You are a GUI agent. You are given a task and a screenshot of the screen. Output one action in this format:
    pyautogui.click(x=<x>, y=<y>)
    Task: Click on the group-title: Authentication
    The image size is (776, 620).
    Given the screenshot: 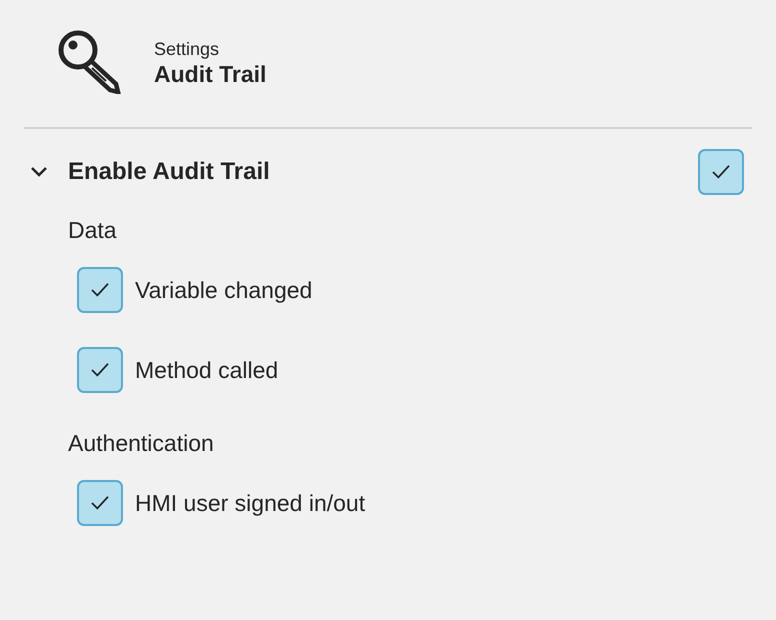 What is the action you would take?
    pyautogui.click(x=141, y=443)
    